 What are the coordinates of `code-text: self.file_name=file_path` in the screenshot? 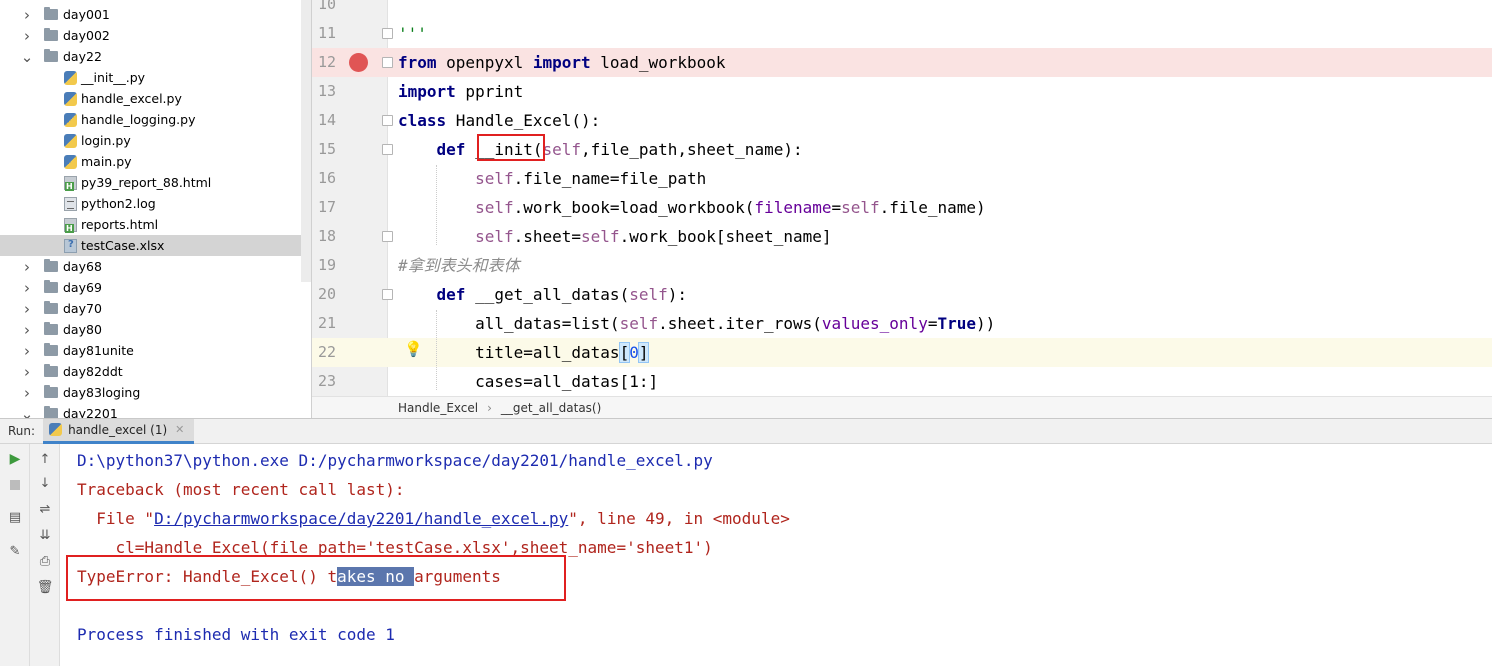 It's located at (552, 178).